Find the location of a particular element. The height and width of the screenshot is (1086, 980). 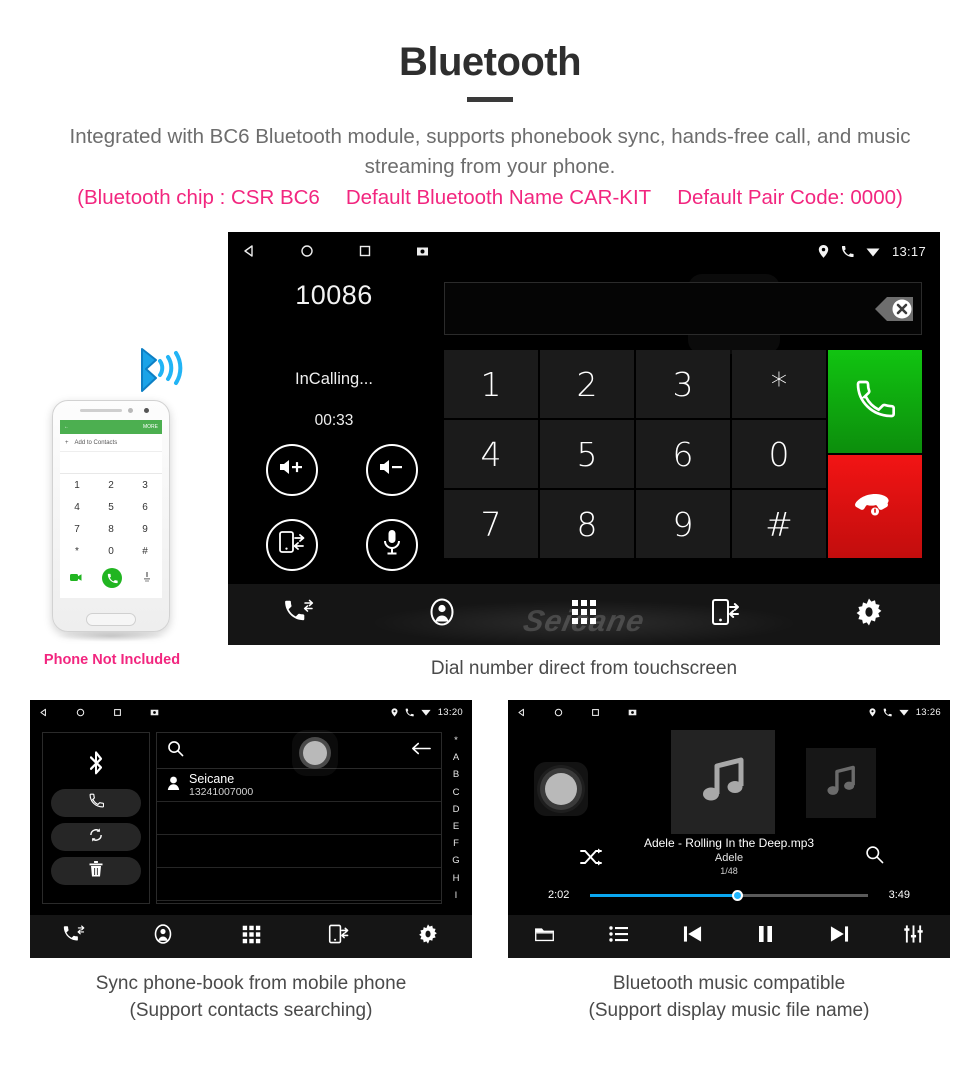

call-button is located at coordinates (875, 401).